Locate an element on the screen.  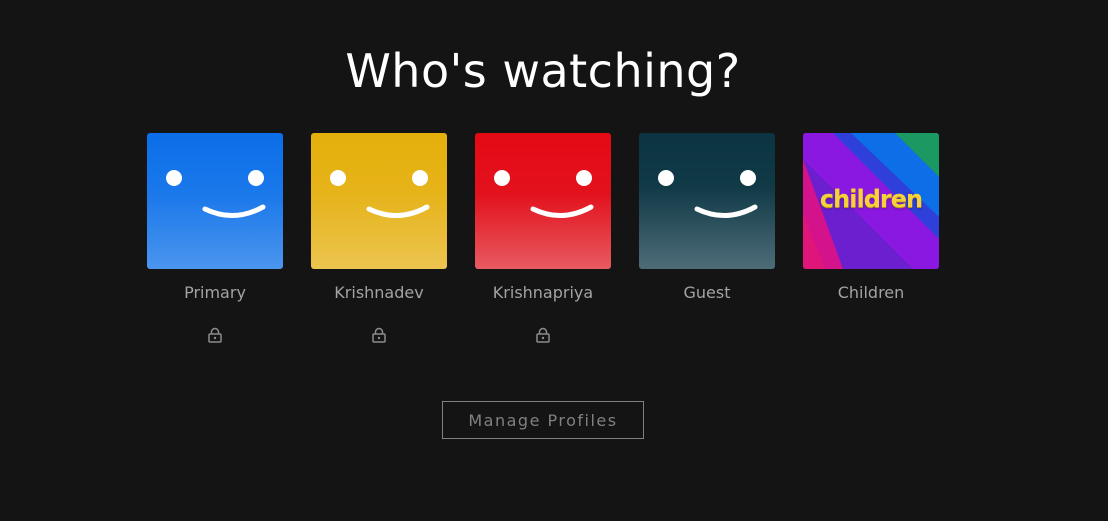
profile-name: Children is located at coordinates (871, 293).